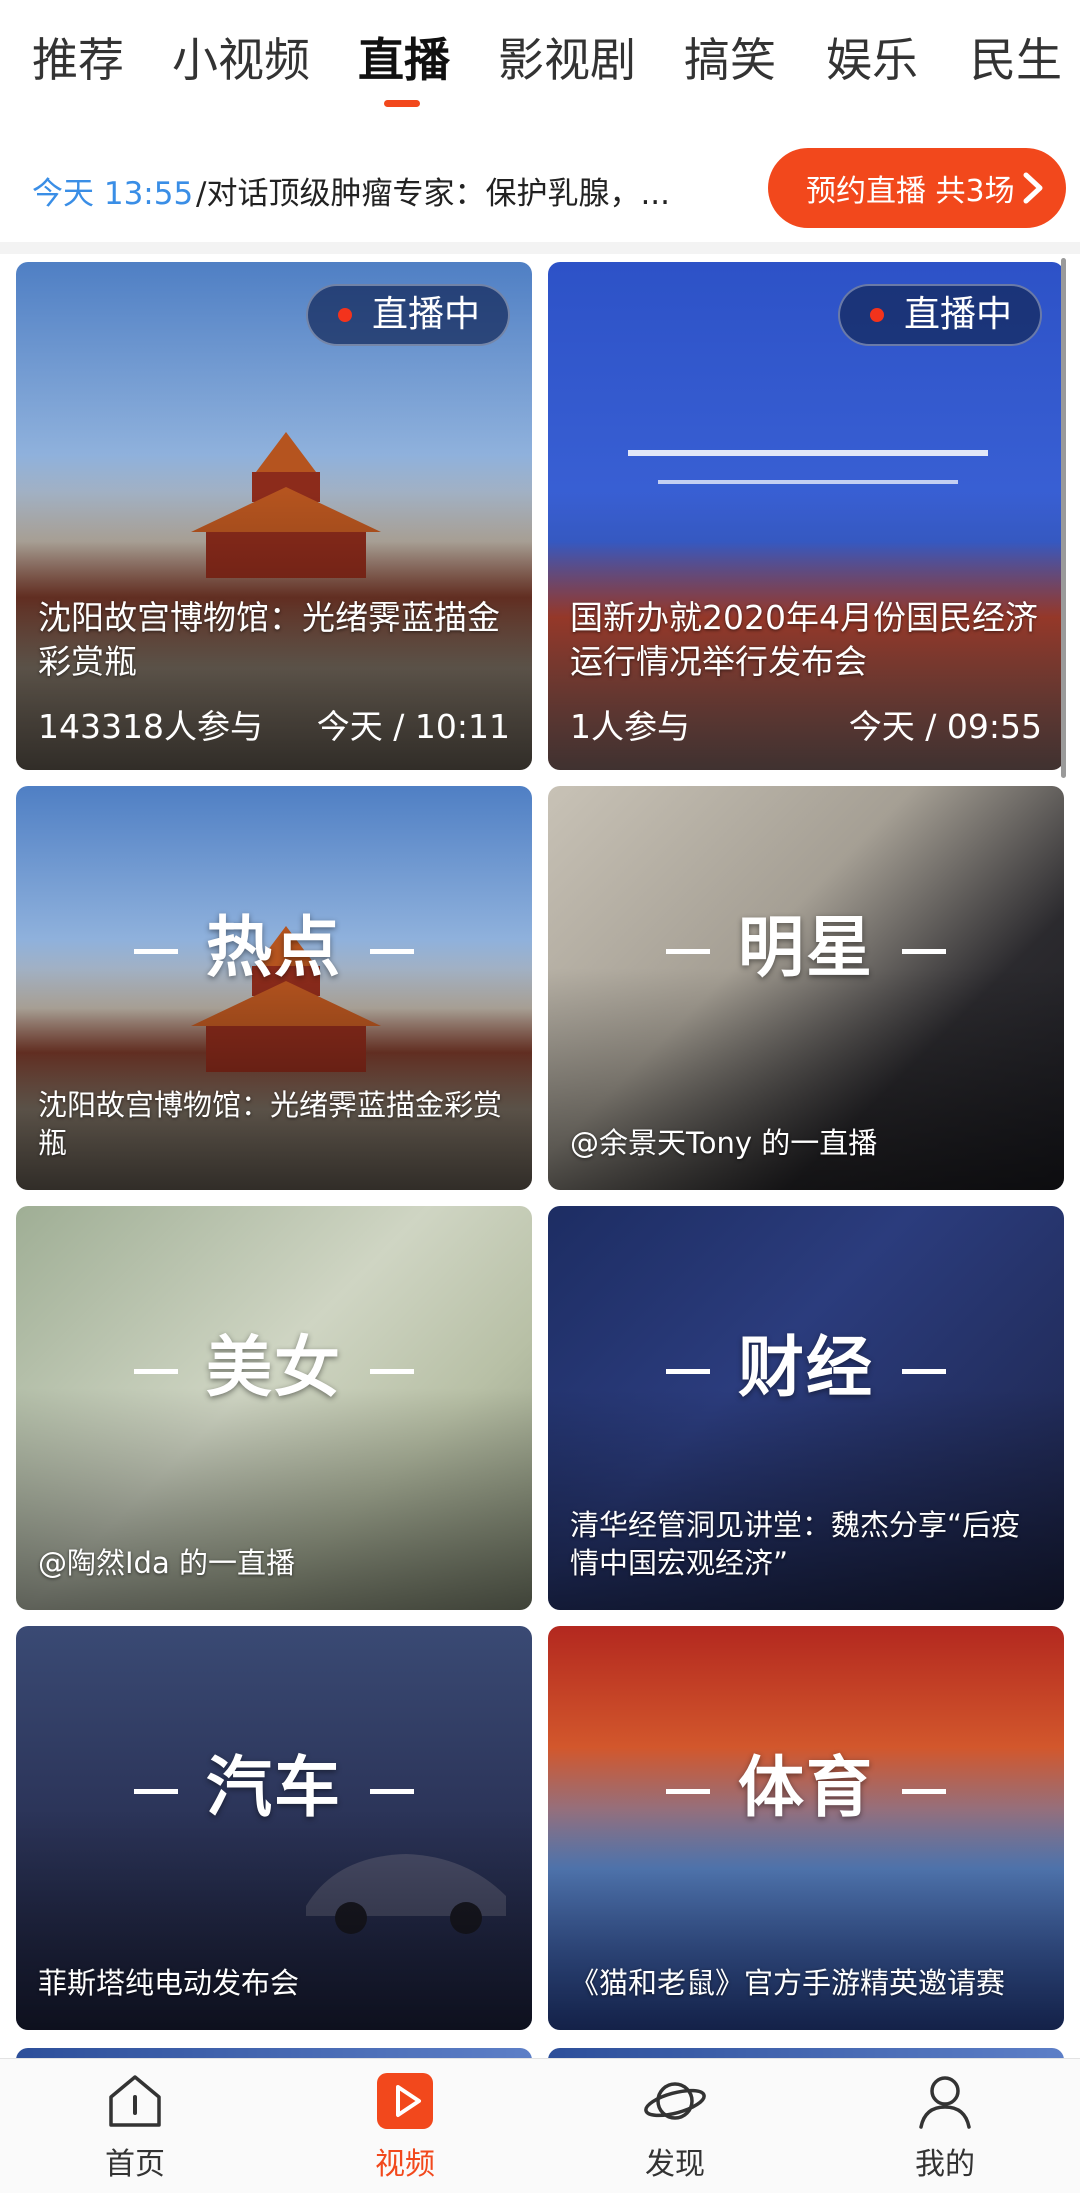 The image size is (1080, 2193). I want to click on category-card-sports: 体育 《猫和老鼠》官方手游精英邀请赛, so click(806, 1828).